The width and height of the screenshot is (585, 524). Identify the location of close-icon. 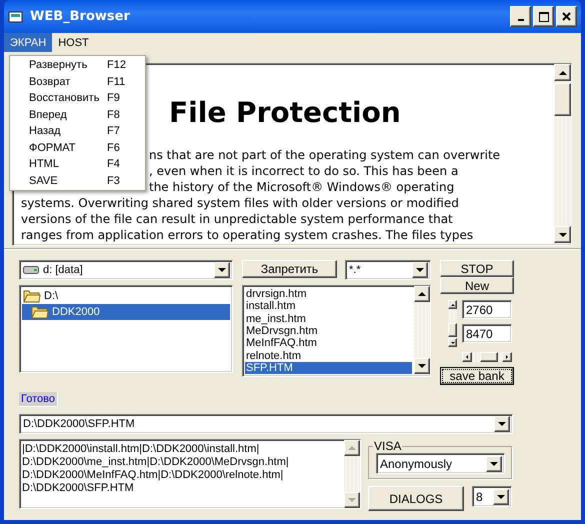
(566, 16).